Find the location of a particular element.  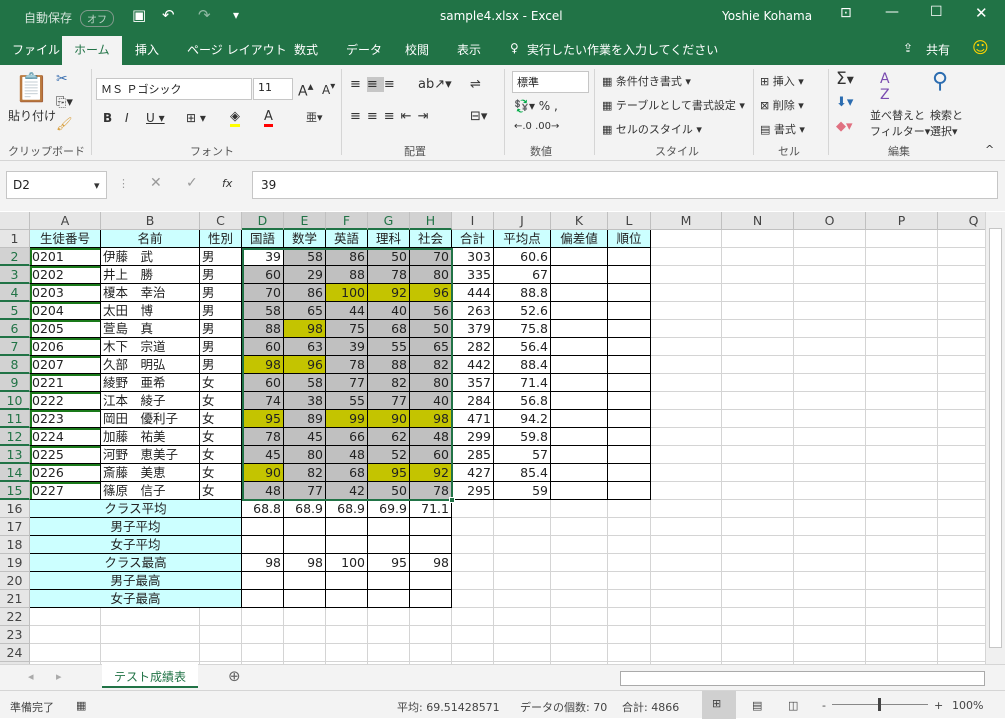

cell-G22 is located at coordinates (389, 617).